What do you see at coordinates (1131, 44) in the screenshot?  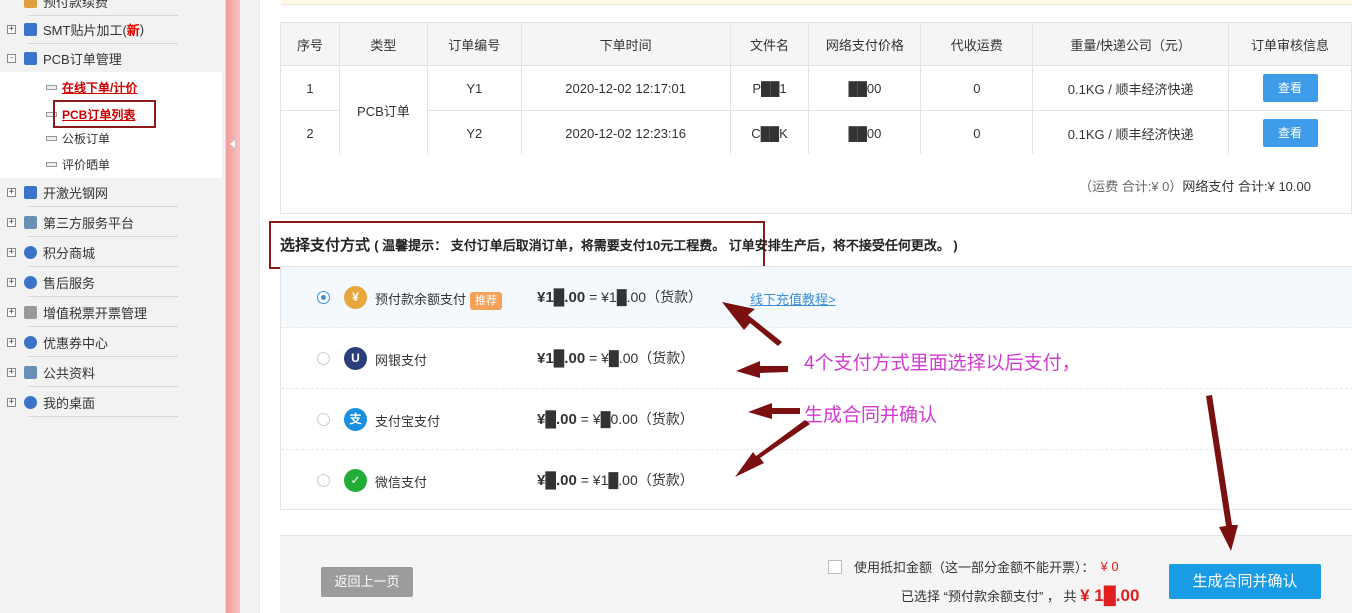 I see `column-header: 重量/快递公司（元）` at bounding box center [1131, 44].